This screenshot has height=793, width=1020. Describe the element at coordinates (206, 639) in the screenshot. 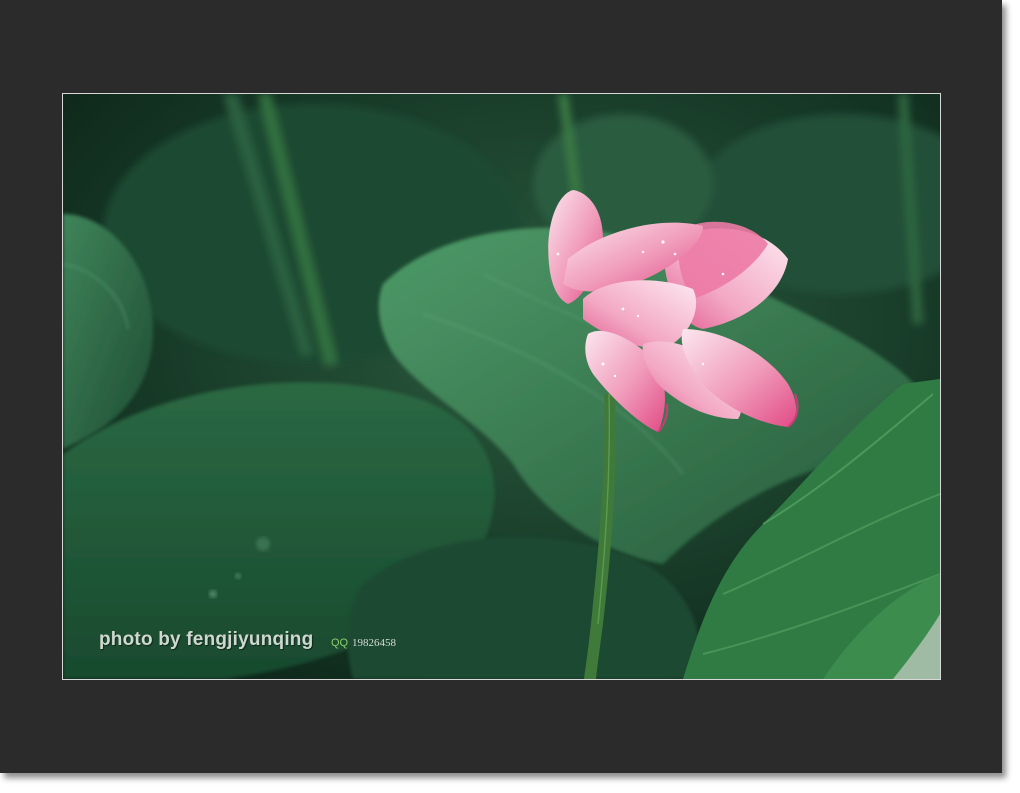

I see `photo-credit-watermark: photo by fengjiyunqing` at that location.